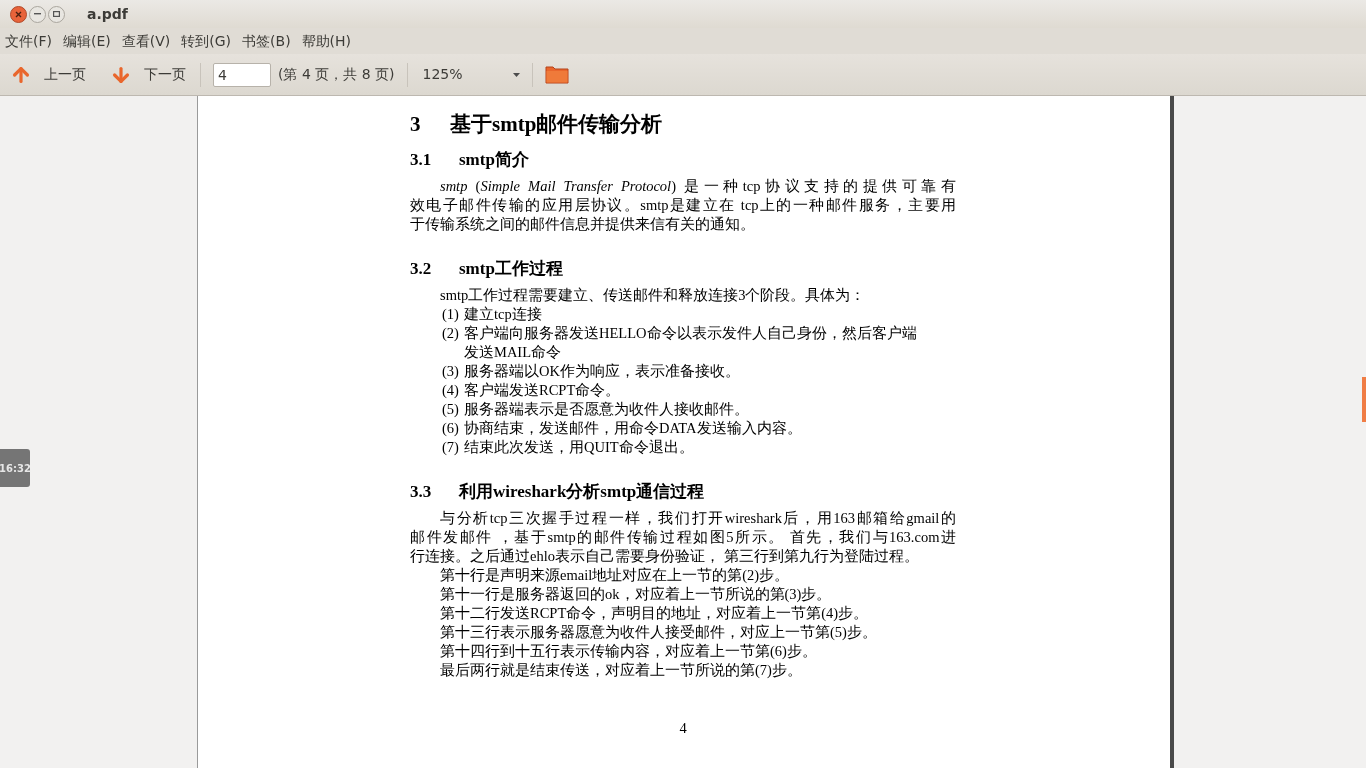 The width and height of the screenshot is (1366, 768). I want to click on list-item-text: 客户端向服务器发送HELLO命令以表示发件人自己身份，然后客户端 发送MAIL命令, so click(690, 343).